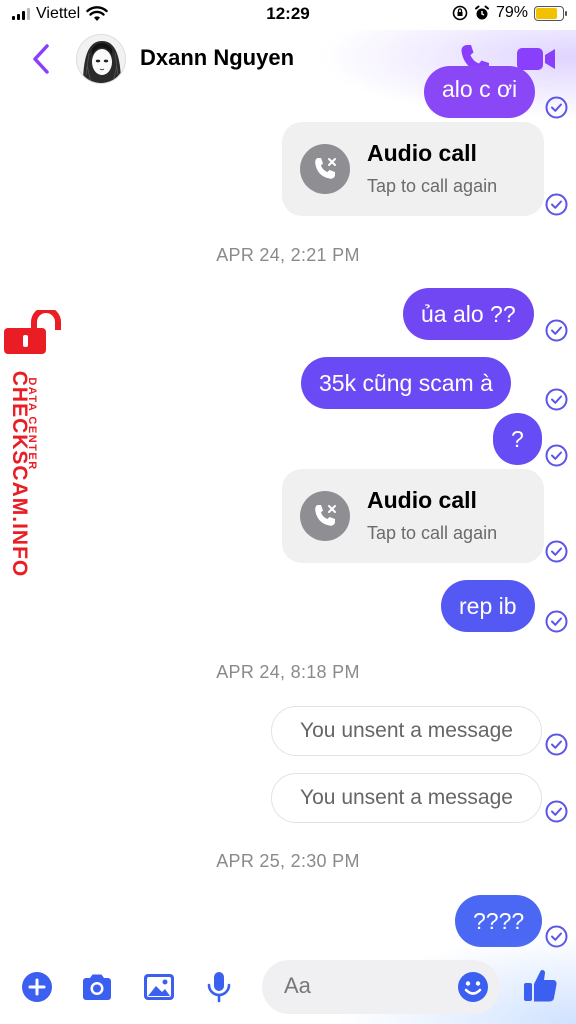 The width and height of the screenshot is (576, 1024). Describe the element at coordinates (288, 672) in the screenshot. I see `date-separator: APR 24, 8:18 PM` at that location.